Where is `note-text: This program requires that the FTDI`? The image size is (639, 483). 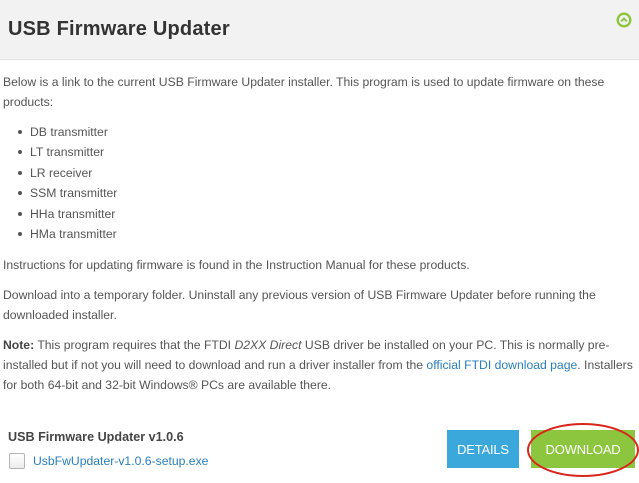
note-text: This program requires that the FTDI is located at coordinates (134, 345).